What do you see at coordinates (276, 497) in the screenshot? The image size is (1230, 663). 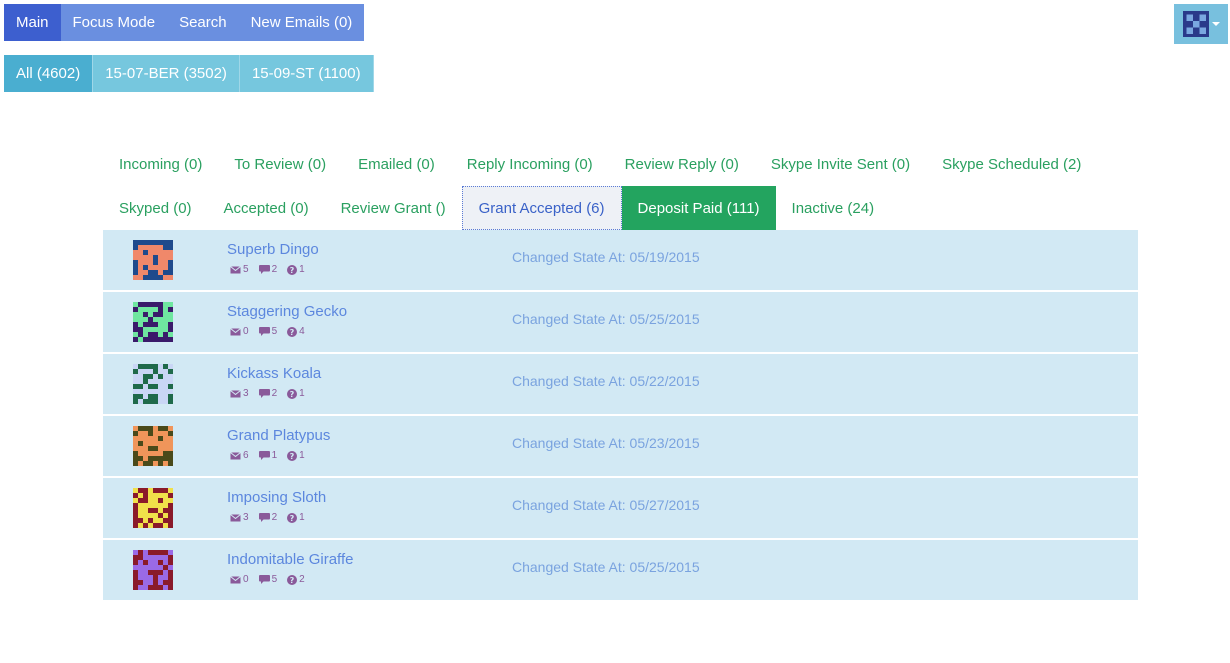 I see `applicant-name: Imposing Sloth` at bounding box center [276, 497].